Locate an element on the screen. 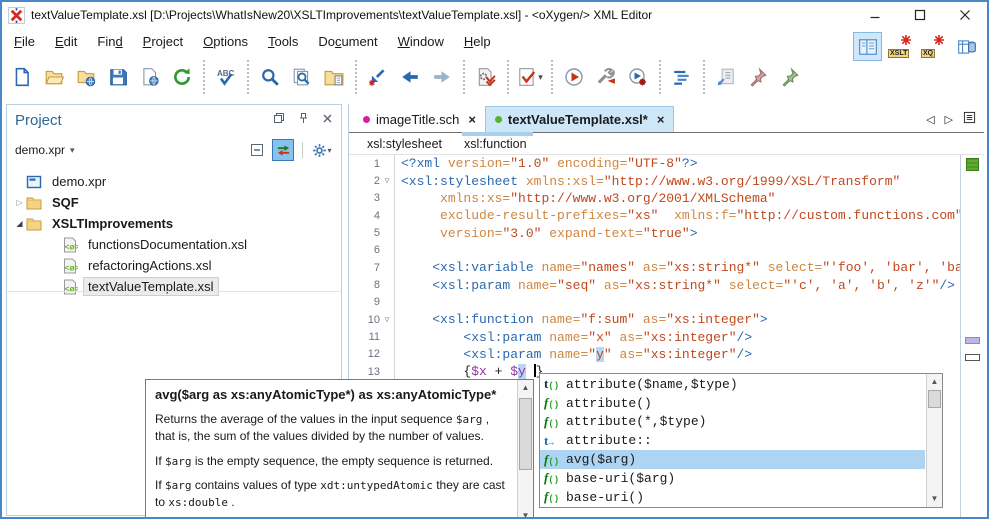 The height and width of the screenshot is (519, 989). close-button is located at coordinates (964, 15).